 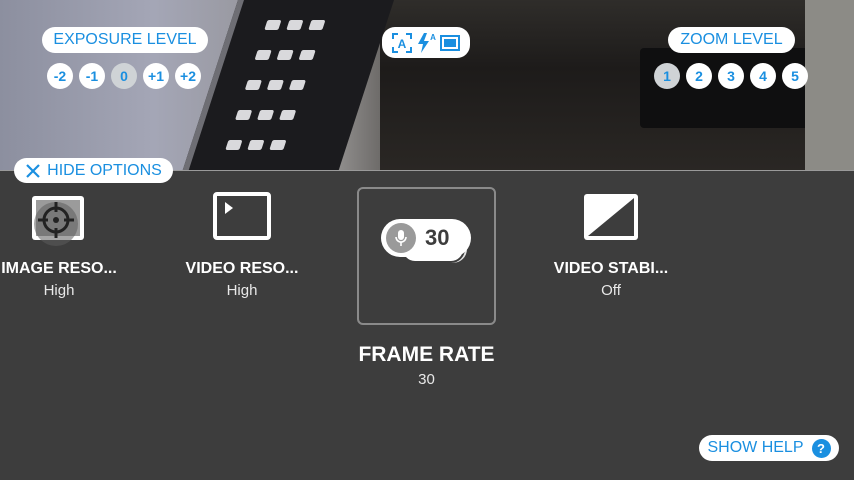 I want to click on preview-edge, so click(x=829, y=85).